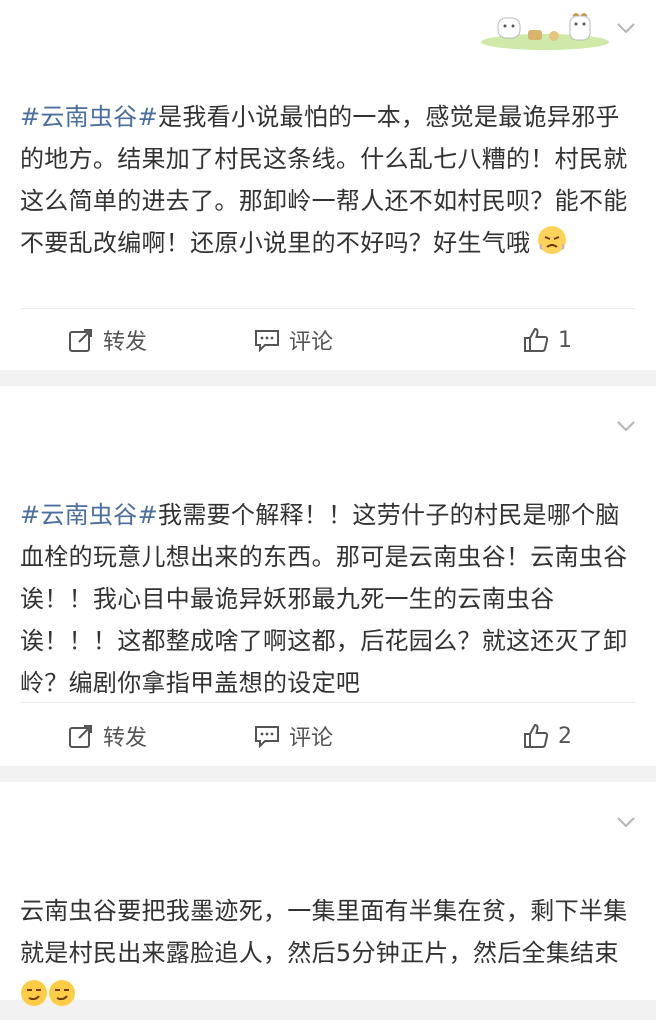  I want to click on action-bar: 转发 评论 2, so click(328, 736).